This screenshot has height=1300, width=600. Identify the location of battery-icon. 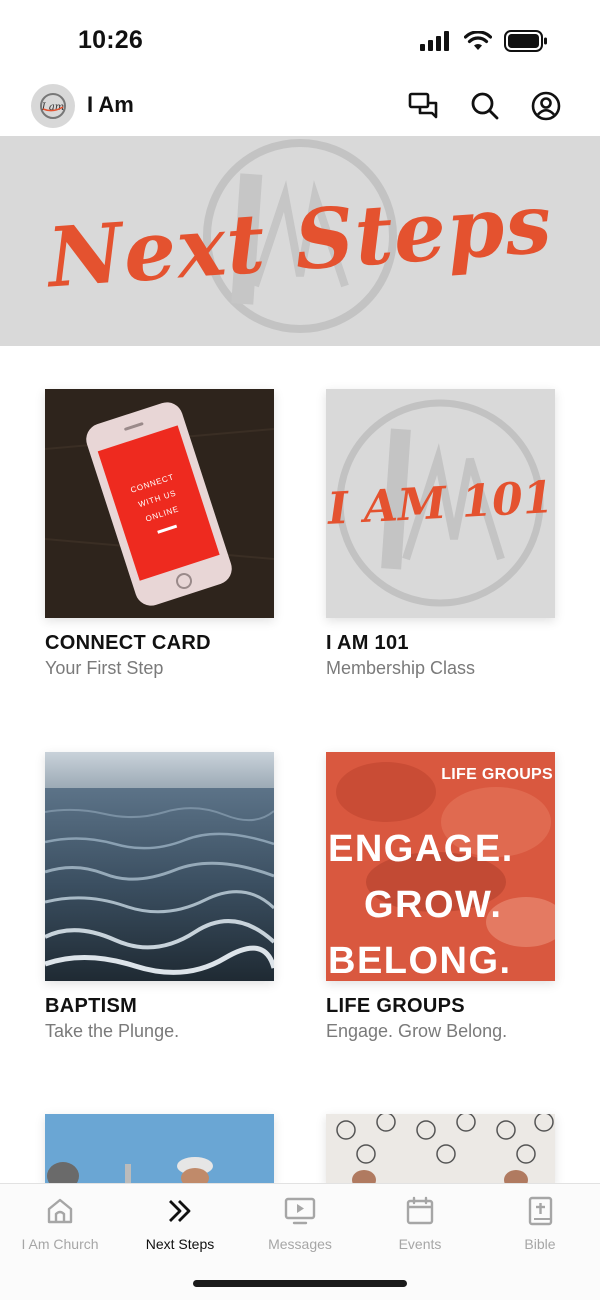
(525, 41).